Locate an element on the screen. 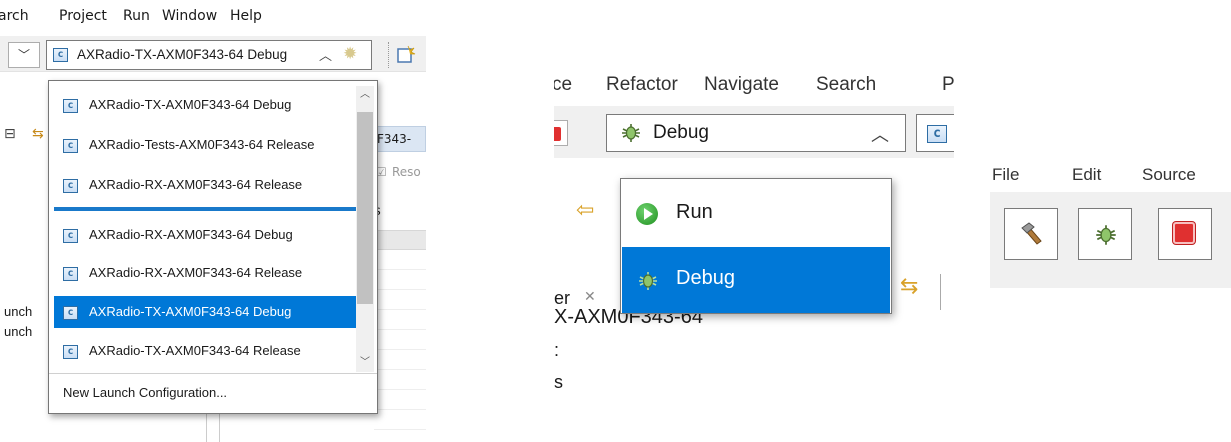  debug-button is located at coordinates (1105, 234).